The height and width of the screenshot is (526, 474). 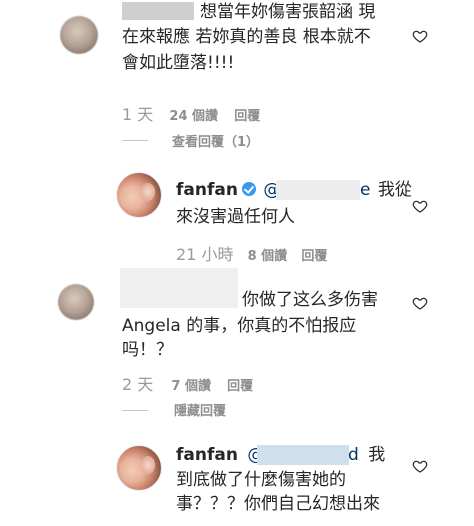 What do you see at coordinates (138, 384) in the screenshot?
I see `comment-time: 2 天` at bounding box center [138, 384].